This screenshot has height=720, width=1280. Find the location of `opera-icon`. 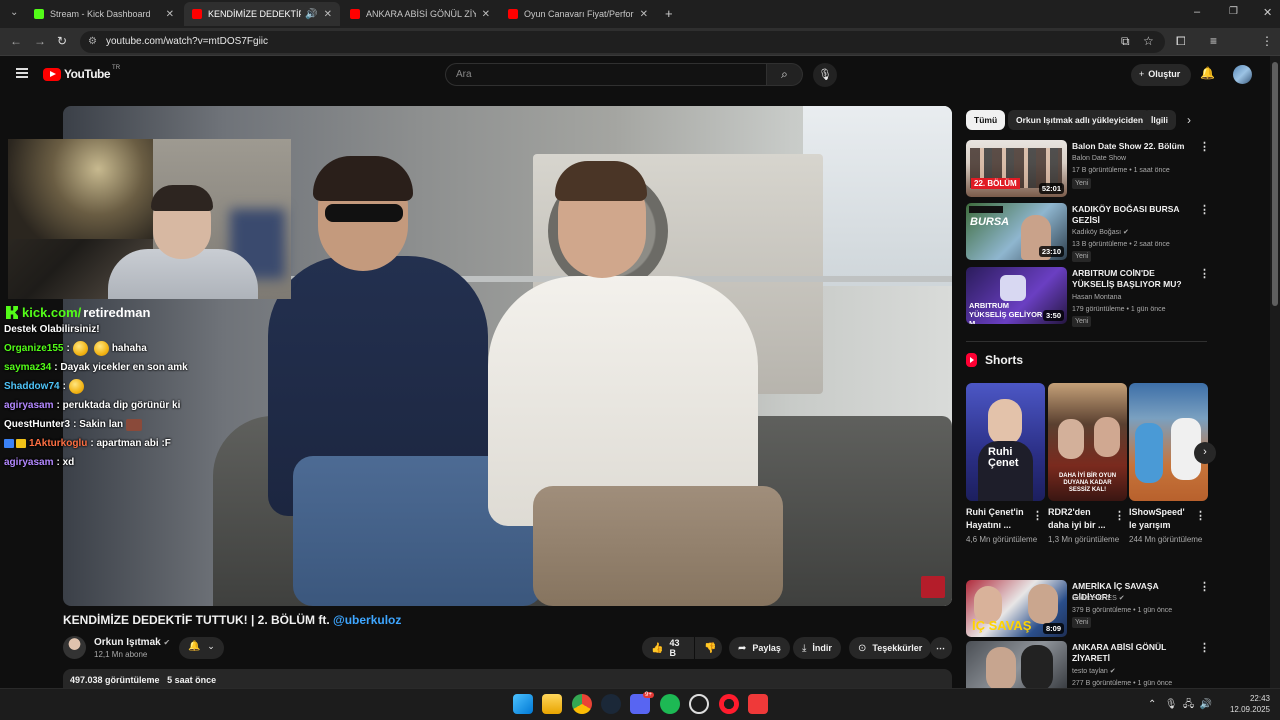

opera-icon is located at coordinates (729, 704).